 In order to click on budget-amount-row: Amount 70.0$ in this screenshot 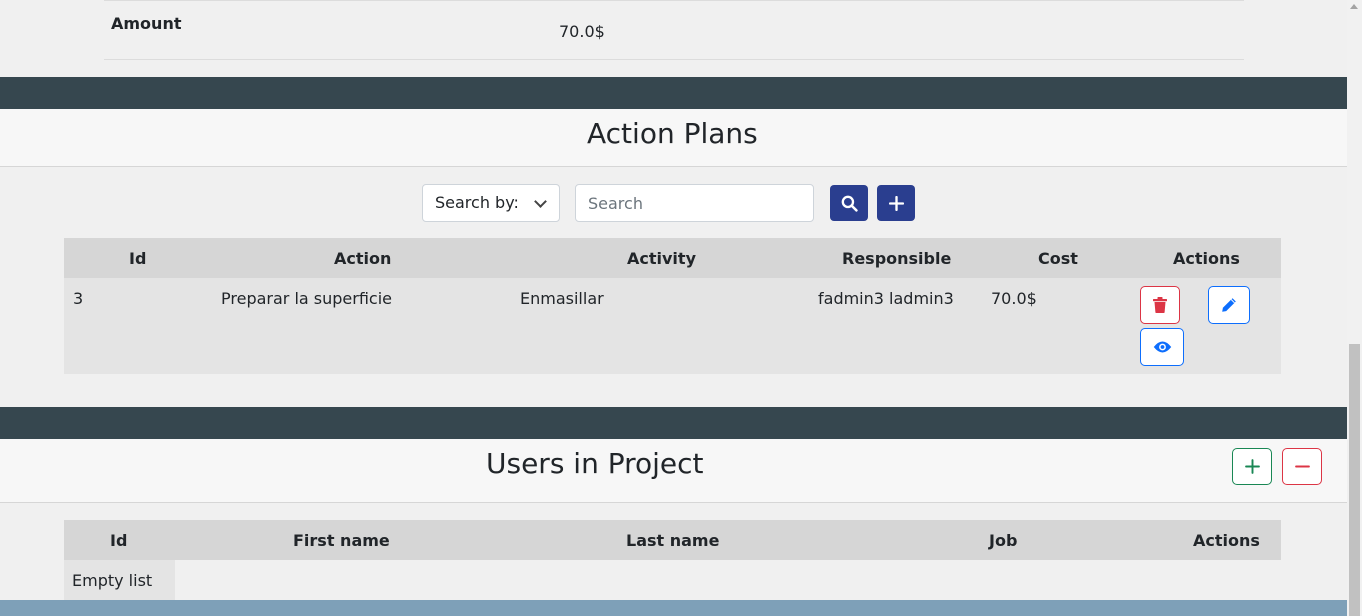, I will do `click(674, 30)`.